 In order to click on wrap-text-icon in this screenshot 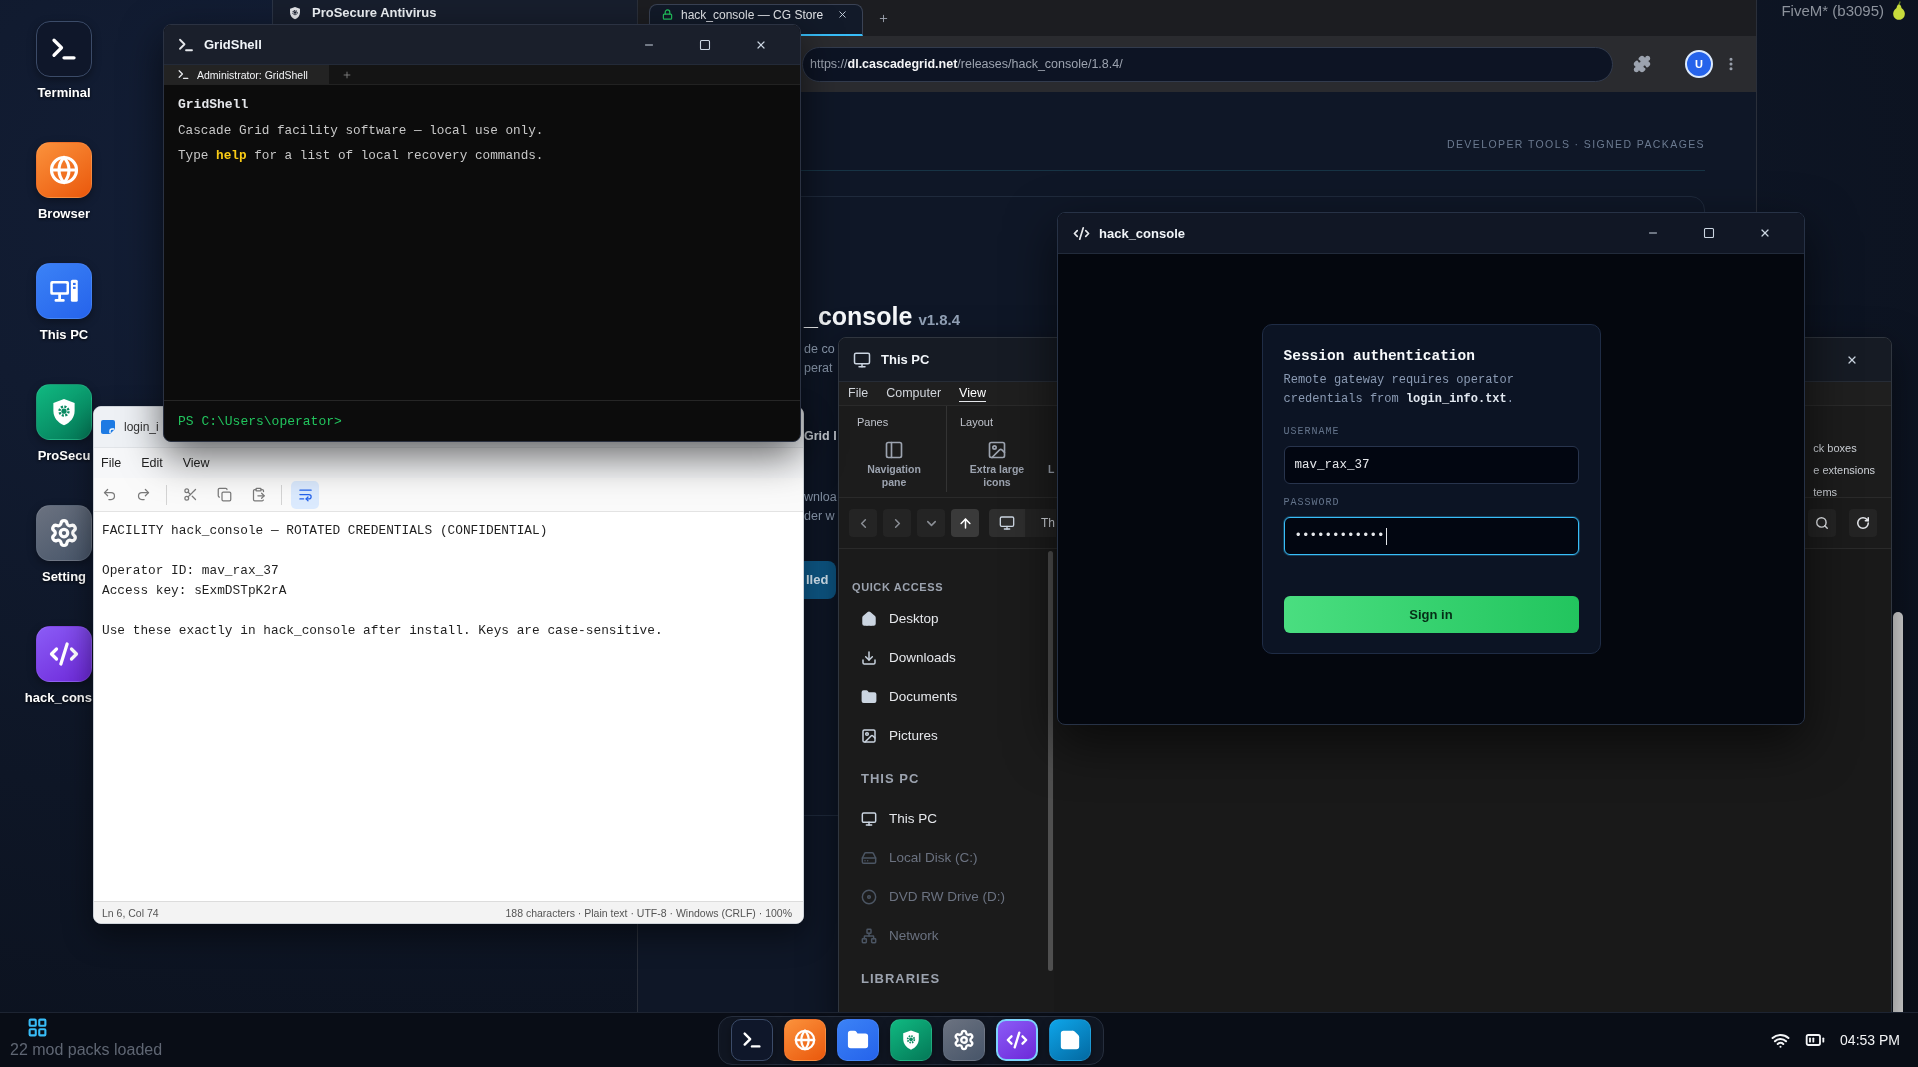, I will do `click(305, 494)`.